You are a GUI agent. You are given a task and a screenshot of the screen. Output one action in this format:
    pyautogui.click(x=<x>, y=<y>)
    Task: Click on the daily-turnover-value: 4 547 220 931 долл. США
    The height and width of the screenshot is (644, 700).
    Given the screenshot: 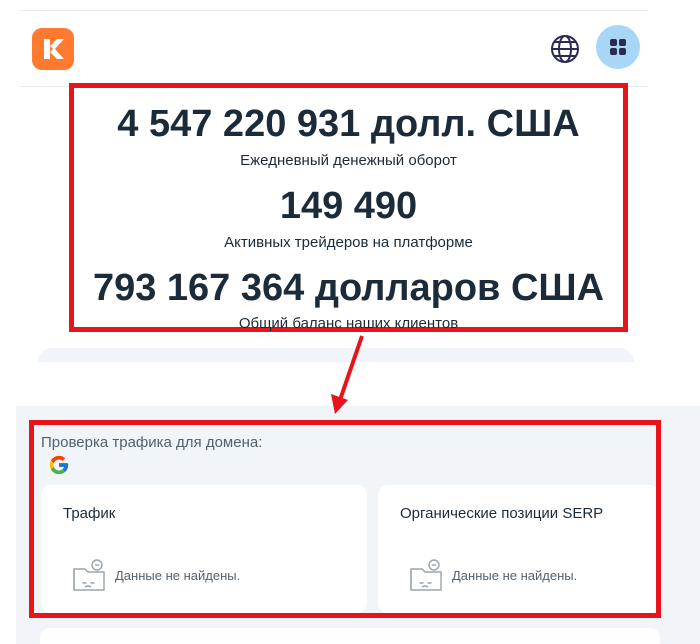 What is the action you would take?
    pyautogui.click(x=348, y=124)
    